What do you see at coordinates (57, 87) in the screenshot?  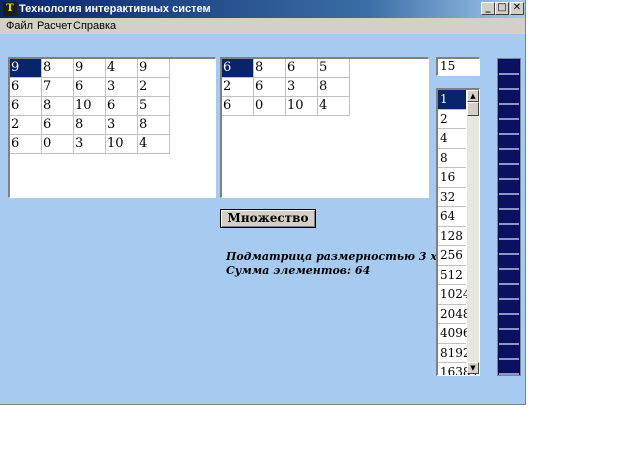 I see `grid-cell: 7` at bounding box center [57, 87].